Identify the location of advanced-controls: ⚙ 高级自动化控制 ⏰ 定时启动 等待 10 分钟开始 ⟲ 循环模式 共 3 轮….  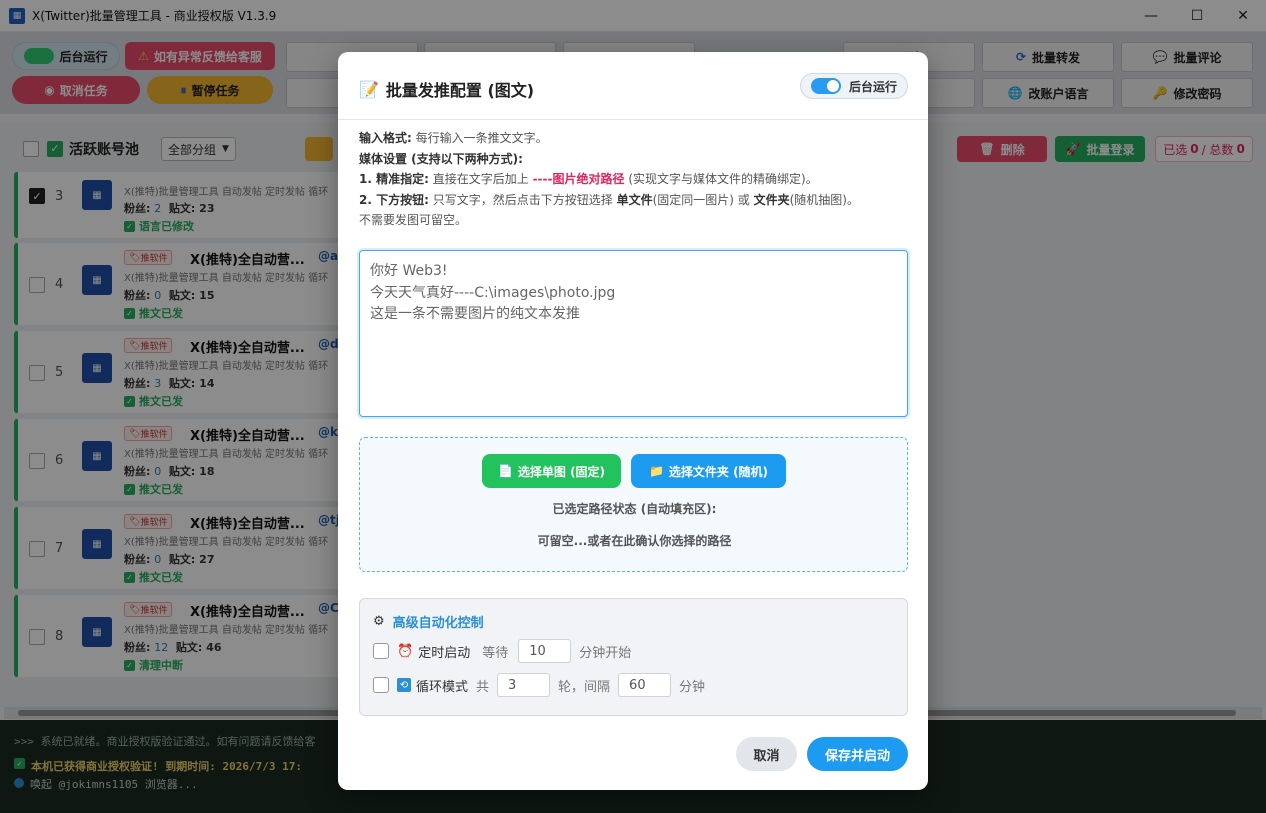
(633, 657).